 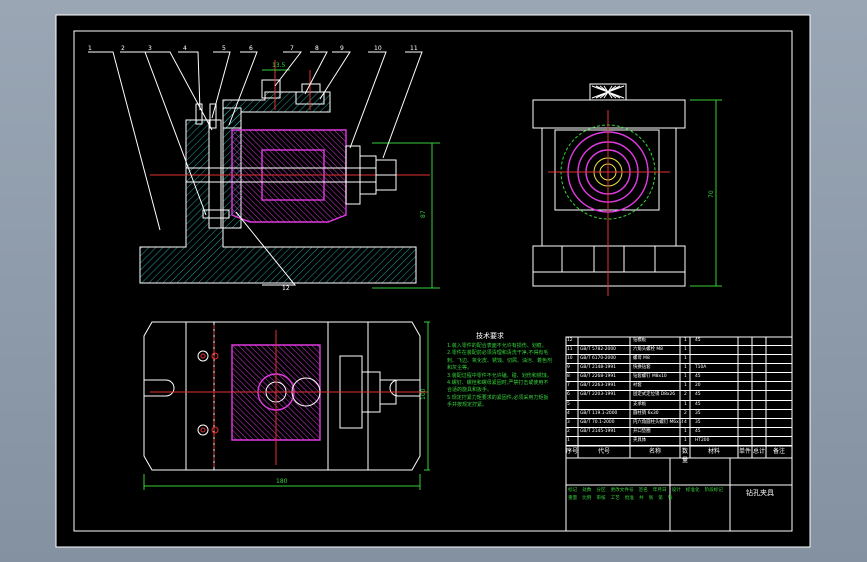 What do you see at coordinates (601, 490) in the screenshot?
I see `sign-label: 分区` at bounding box center [601, 490].